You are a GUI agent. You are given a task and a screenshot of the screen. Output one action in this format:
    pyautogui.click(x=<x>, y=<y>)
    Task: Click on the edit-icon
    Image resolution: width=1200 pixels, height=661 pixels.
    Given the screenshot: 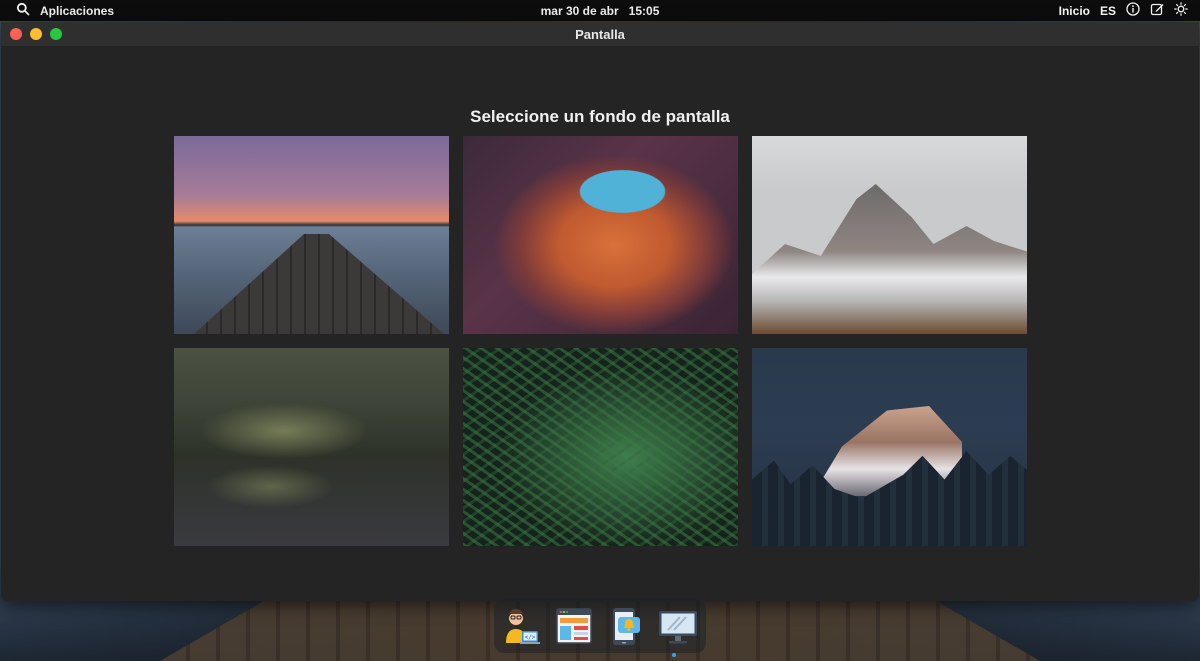 What is the action you would take?
    pyautogui.click(x=1157, y=10)
    